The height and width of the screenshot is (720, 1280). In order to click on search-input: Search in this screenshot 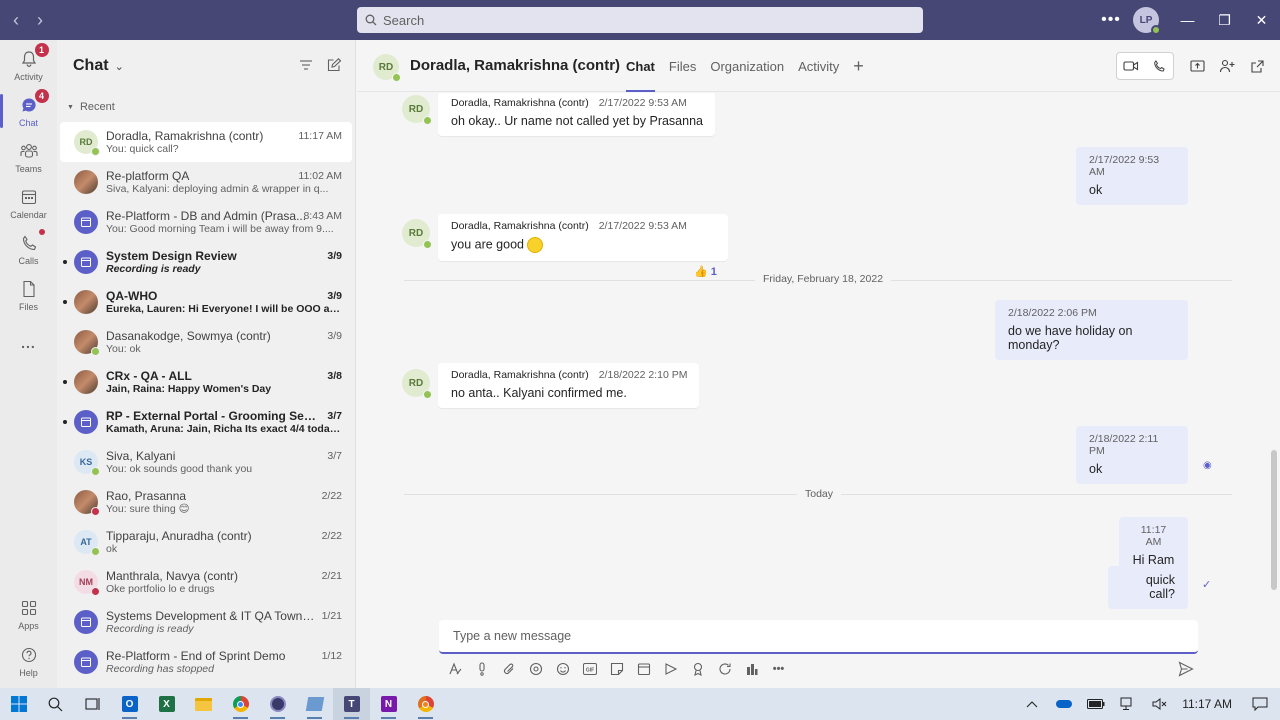, I will do `click(640, 20)`.